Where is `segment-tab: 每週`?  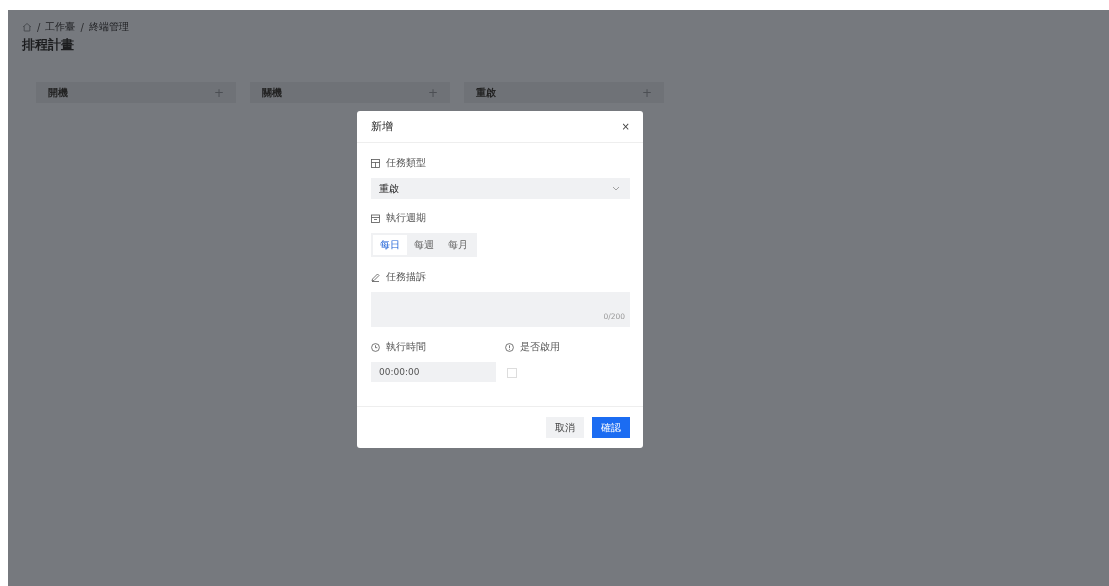 segment-tab: 每週 is located at coordinates (424, 245).